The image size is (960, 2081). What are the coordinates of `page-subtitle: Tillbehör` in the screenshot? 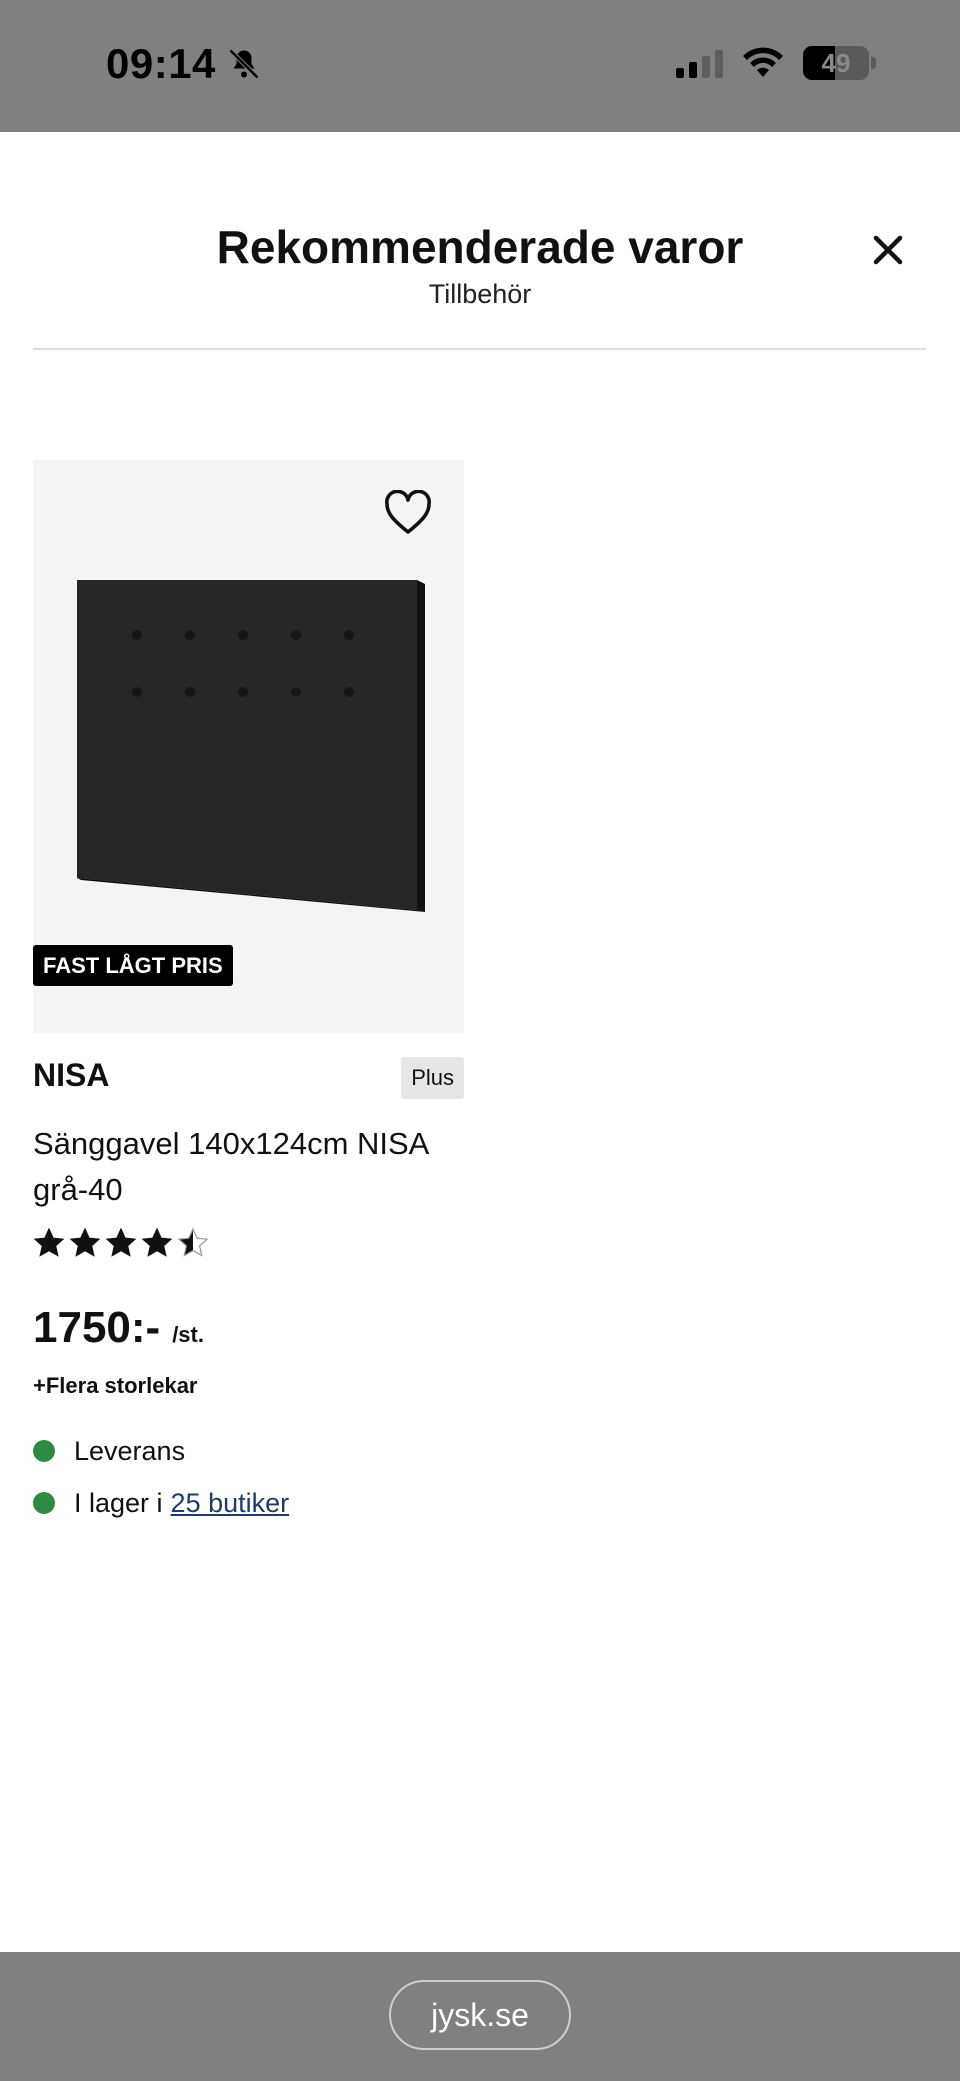 It's located at (480, 294).